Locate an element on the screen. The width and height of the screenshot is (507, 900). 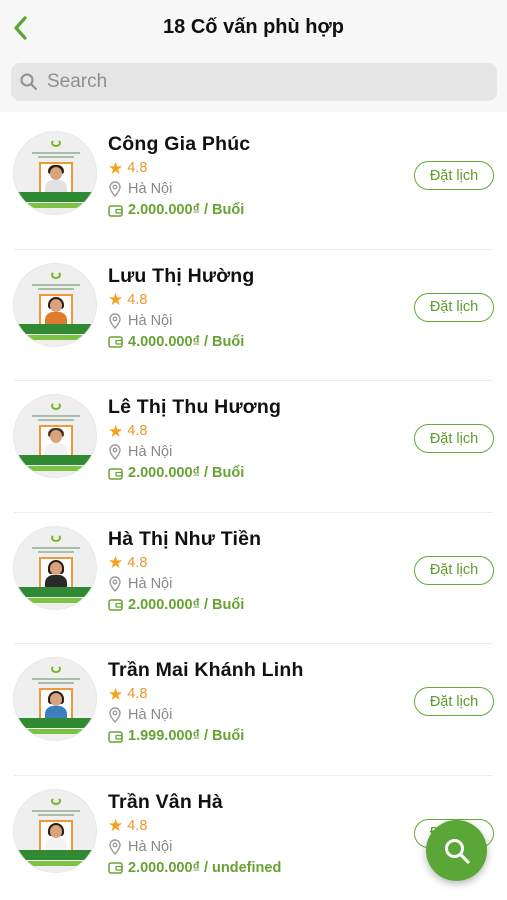
advisor-name: Lê Thị Thu Hương is located at coordinates (195, 407).